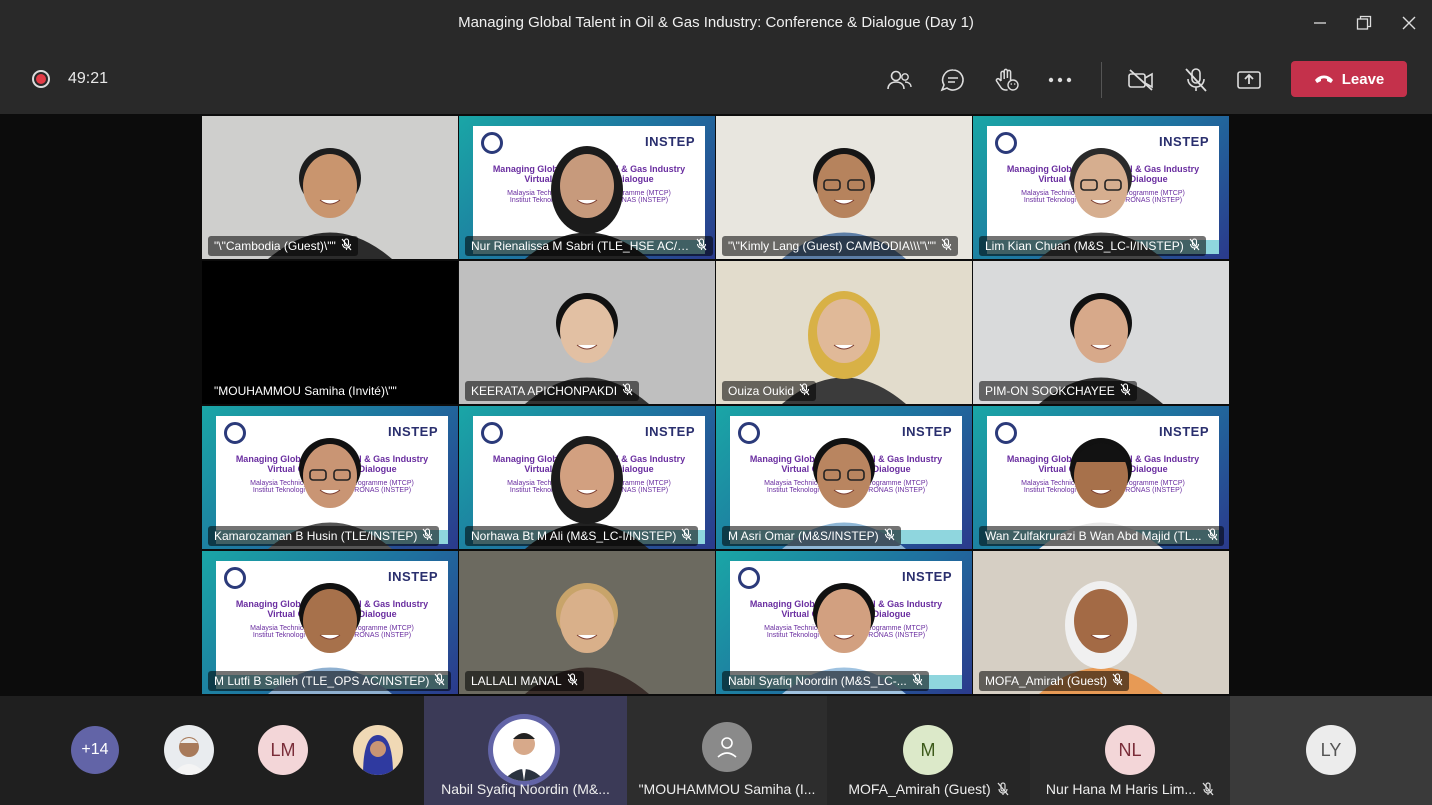  Describe the element at coordinates (1101, 80) in the screenshot. I see `toolbar-divider` at that location.